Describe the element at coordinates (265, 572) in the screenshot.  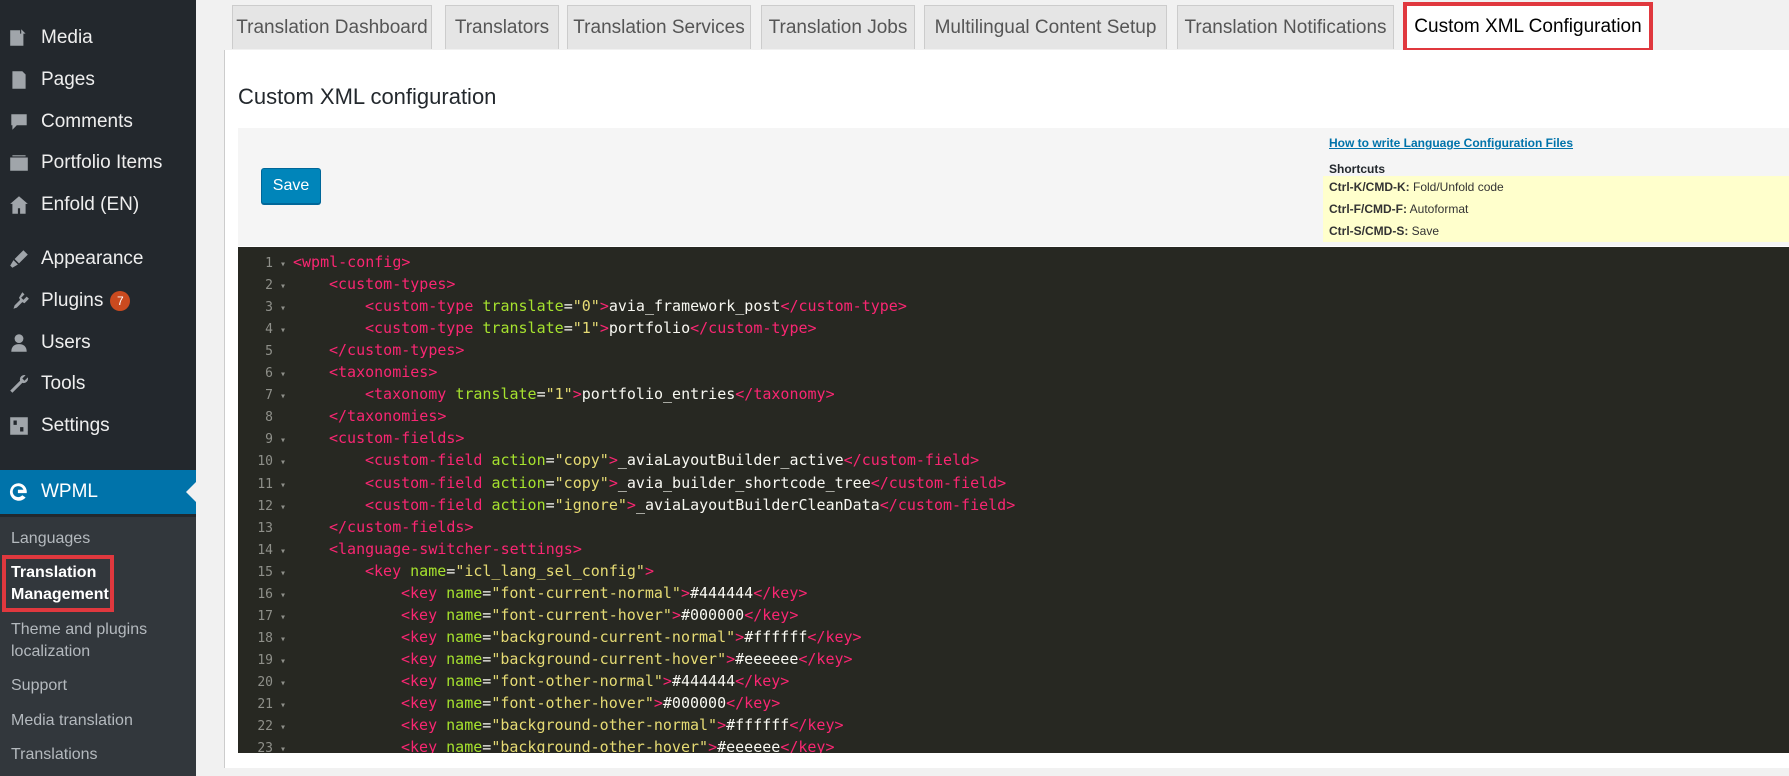
I see `line-number: 15` at that location.